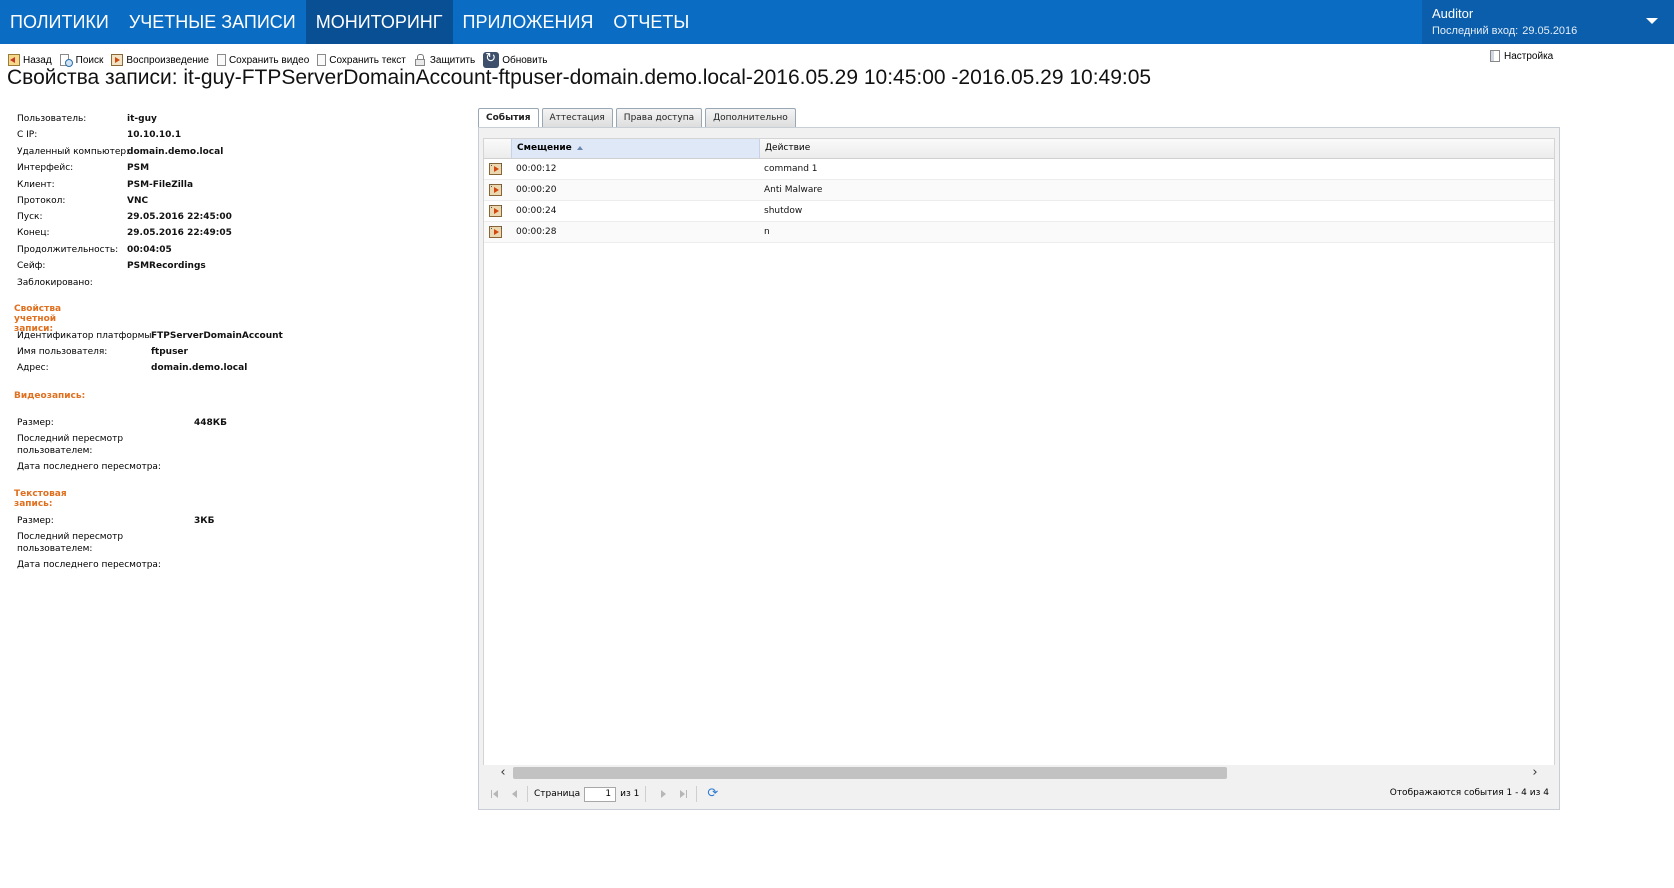 The width and height of the screenshot is (1674, 888). What do you see at coordinates (750, 118) in the screenshot?
I see `tab-additional: Дополнительно` at bounding box center [750, 118].